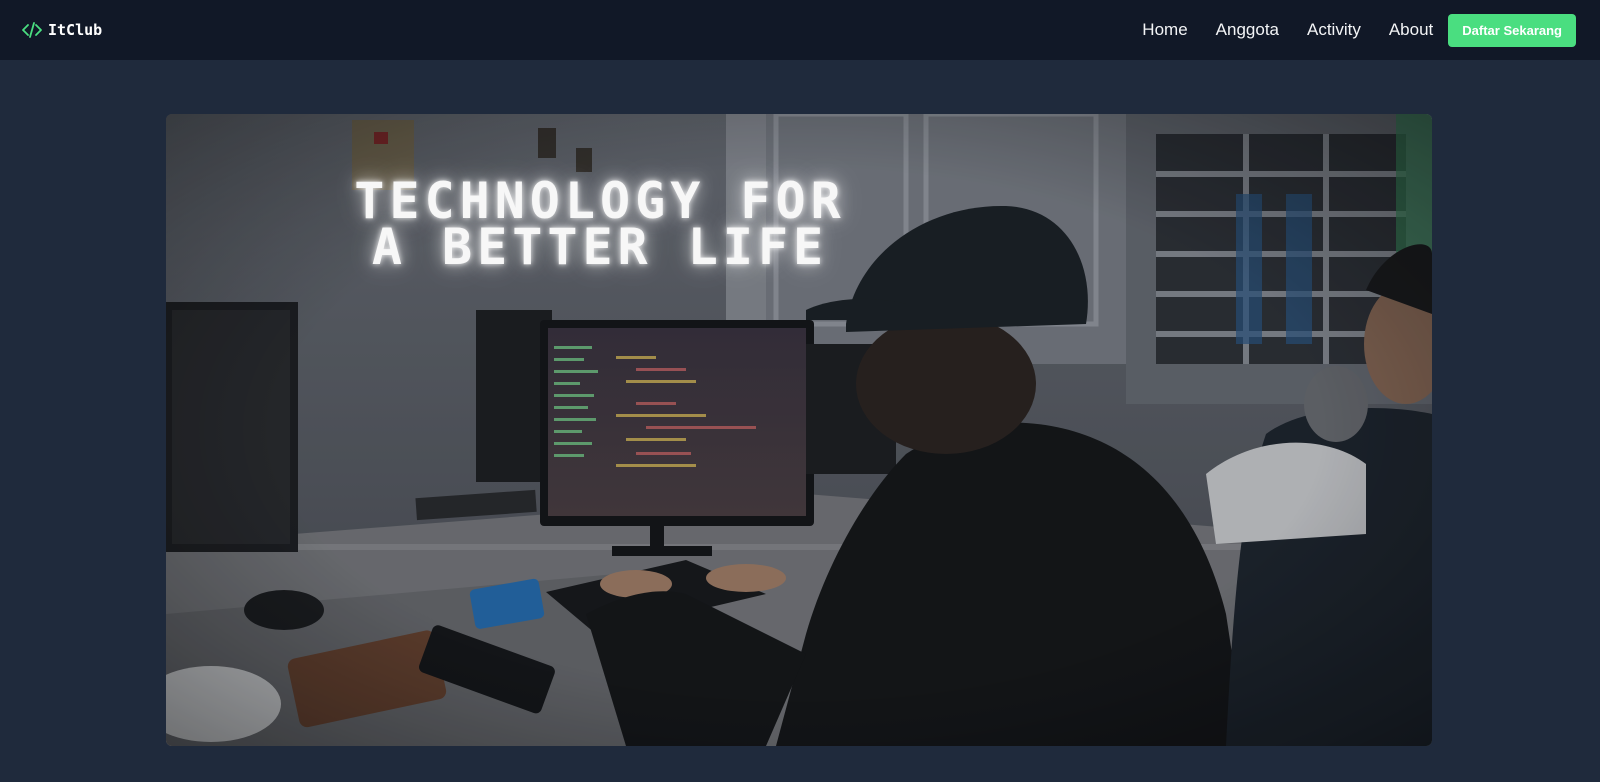 This screenshot has height=782, width=1600. Describe the element at coordinates (1287, 30) in the screenshot. I see `nav-links: Home Anggota Activity About` at that location.